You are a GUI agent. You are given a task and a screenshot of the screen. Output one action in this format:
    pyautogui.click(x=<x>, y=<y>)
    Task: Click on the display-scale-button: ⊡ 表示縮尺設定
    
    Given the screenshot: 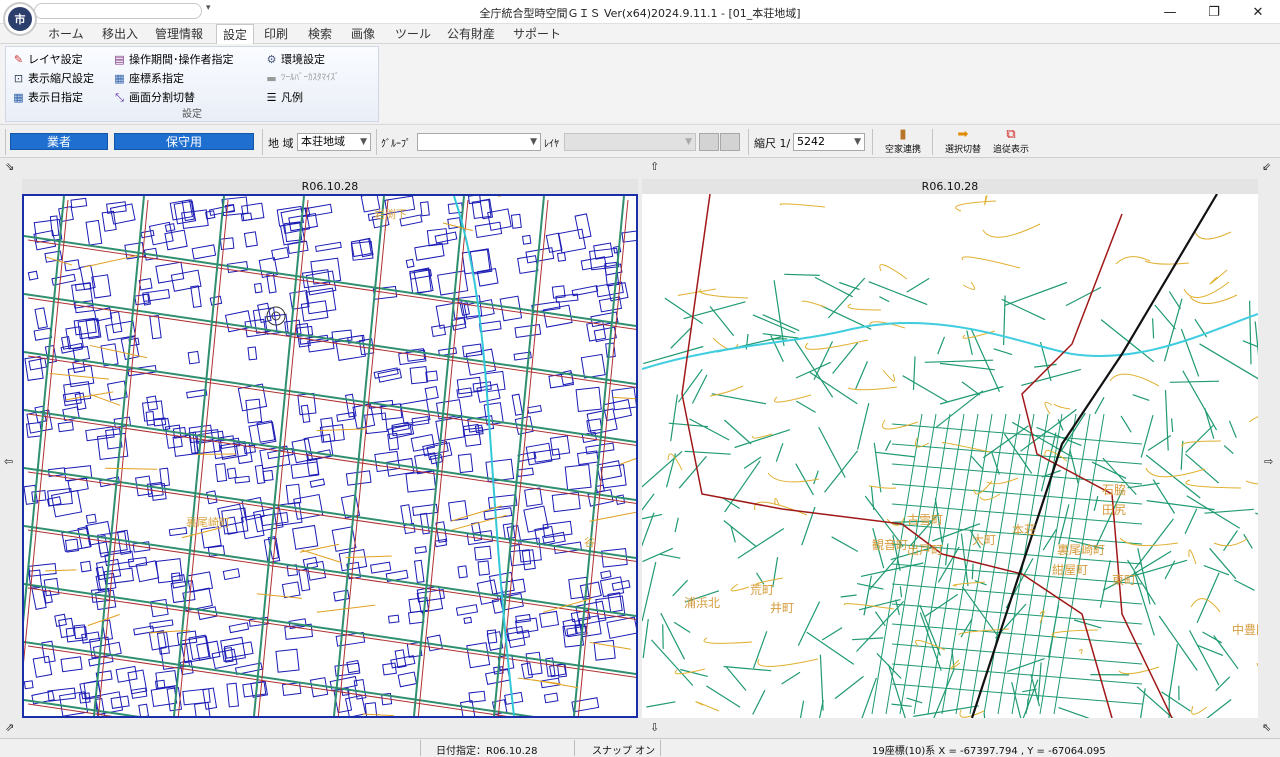 What is the action you would take?
    pyautogui.click(x=53, y=78)
    